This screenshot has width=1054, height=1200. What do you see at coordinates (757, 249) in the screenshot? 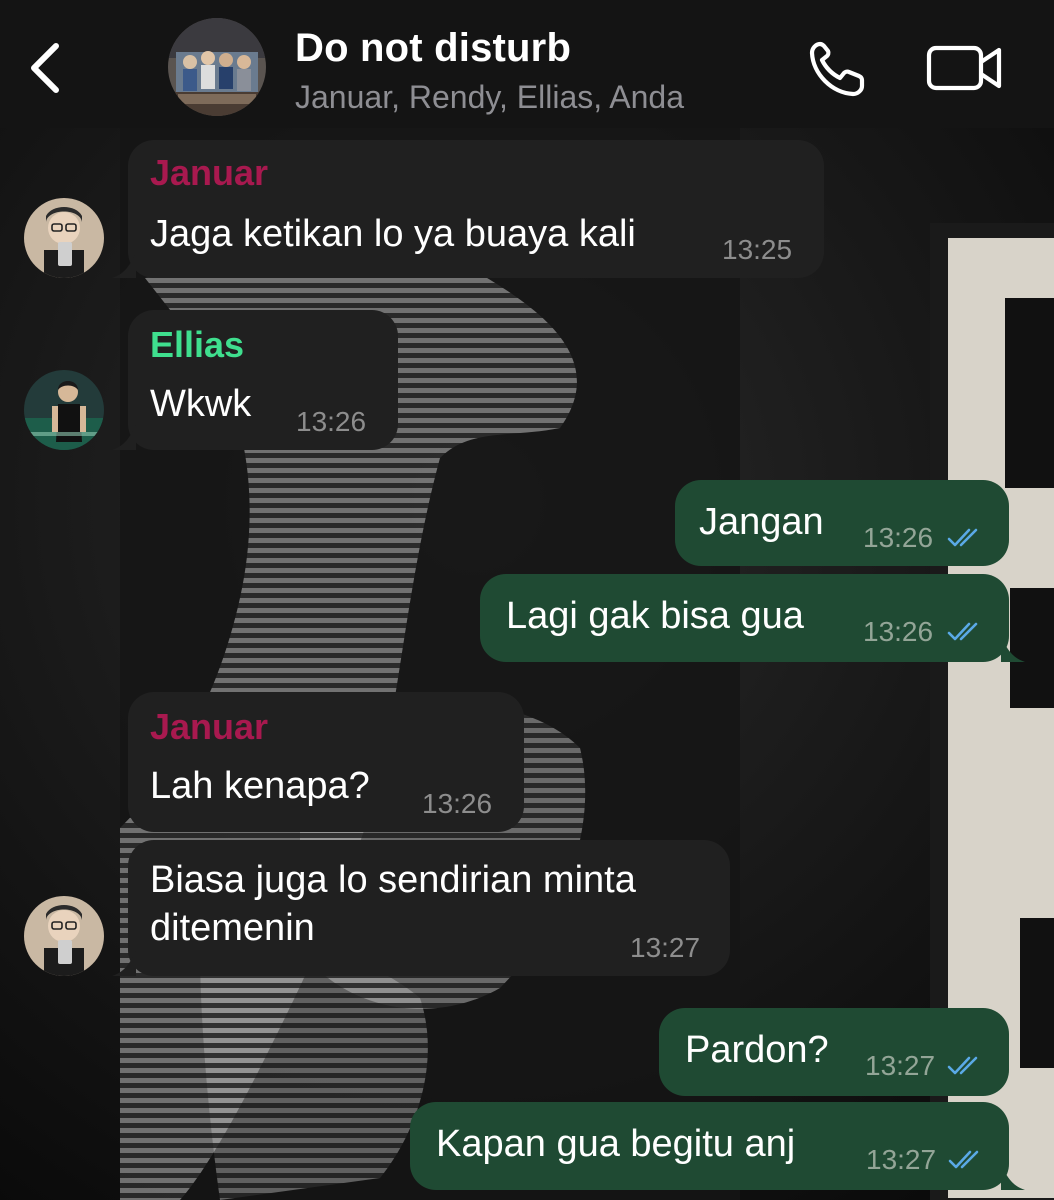
I see `message-time: 13:25` at bounding box center [757, 249].